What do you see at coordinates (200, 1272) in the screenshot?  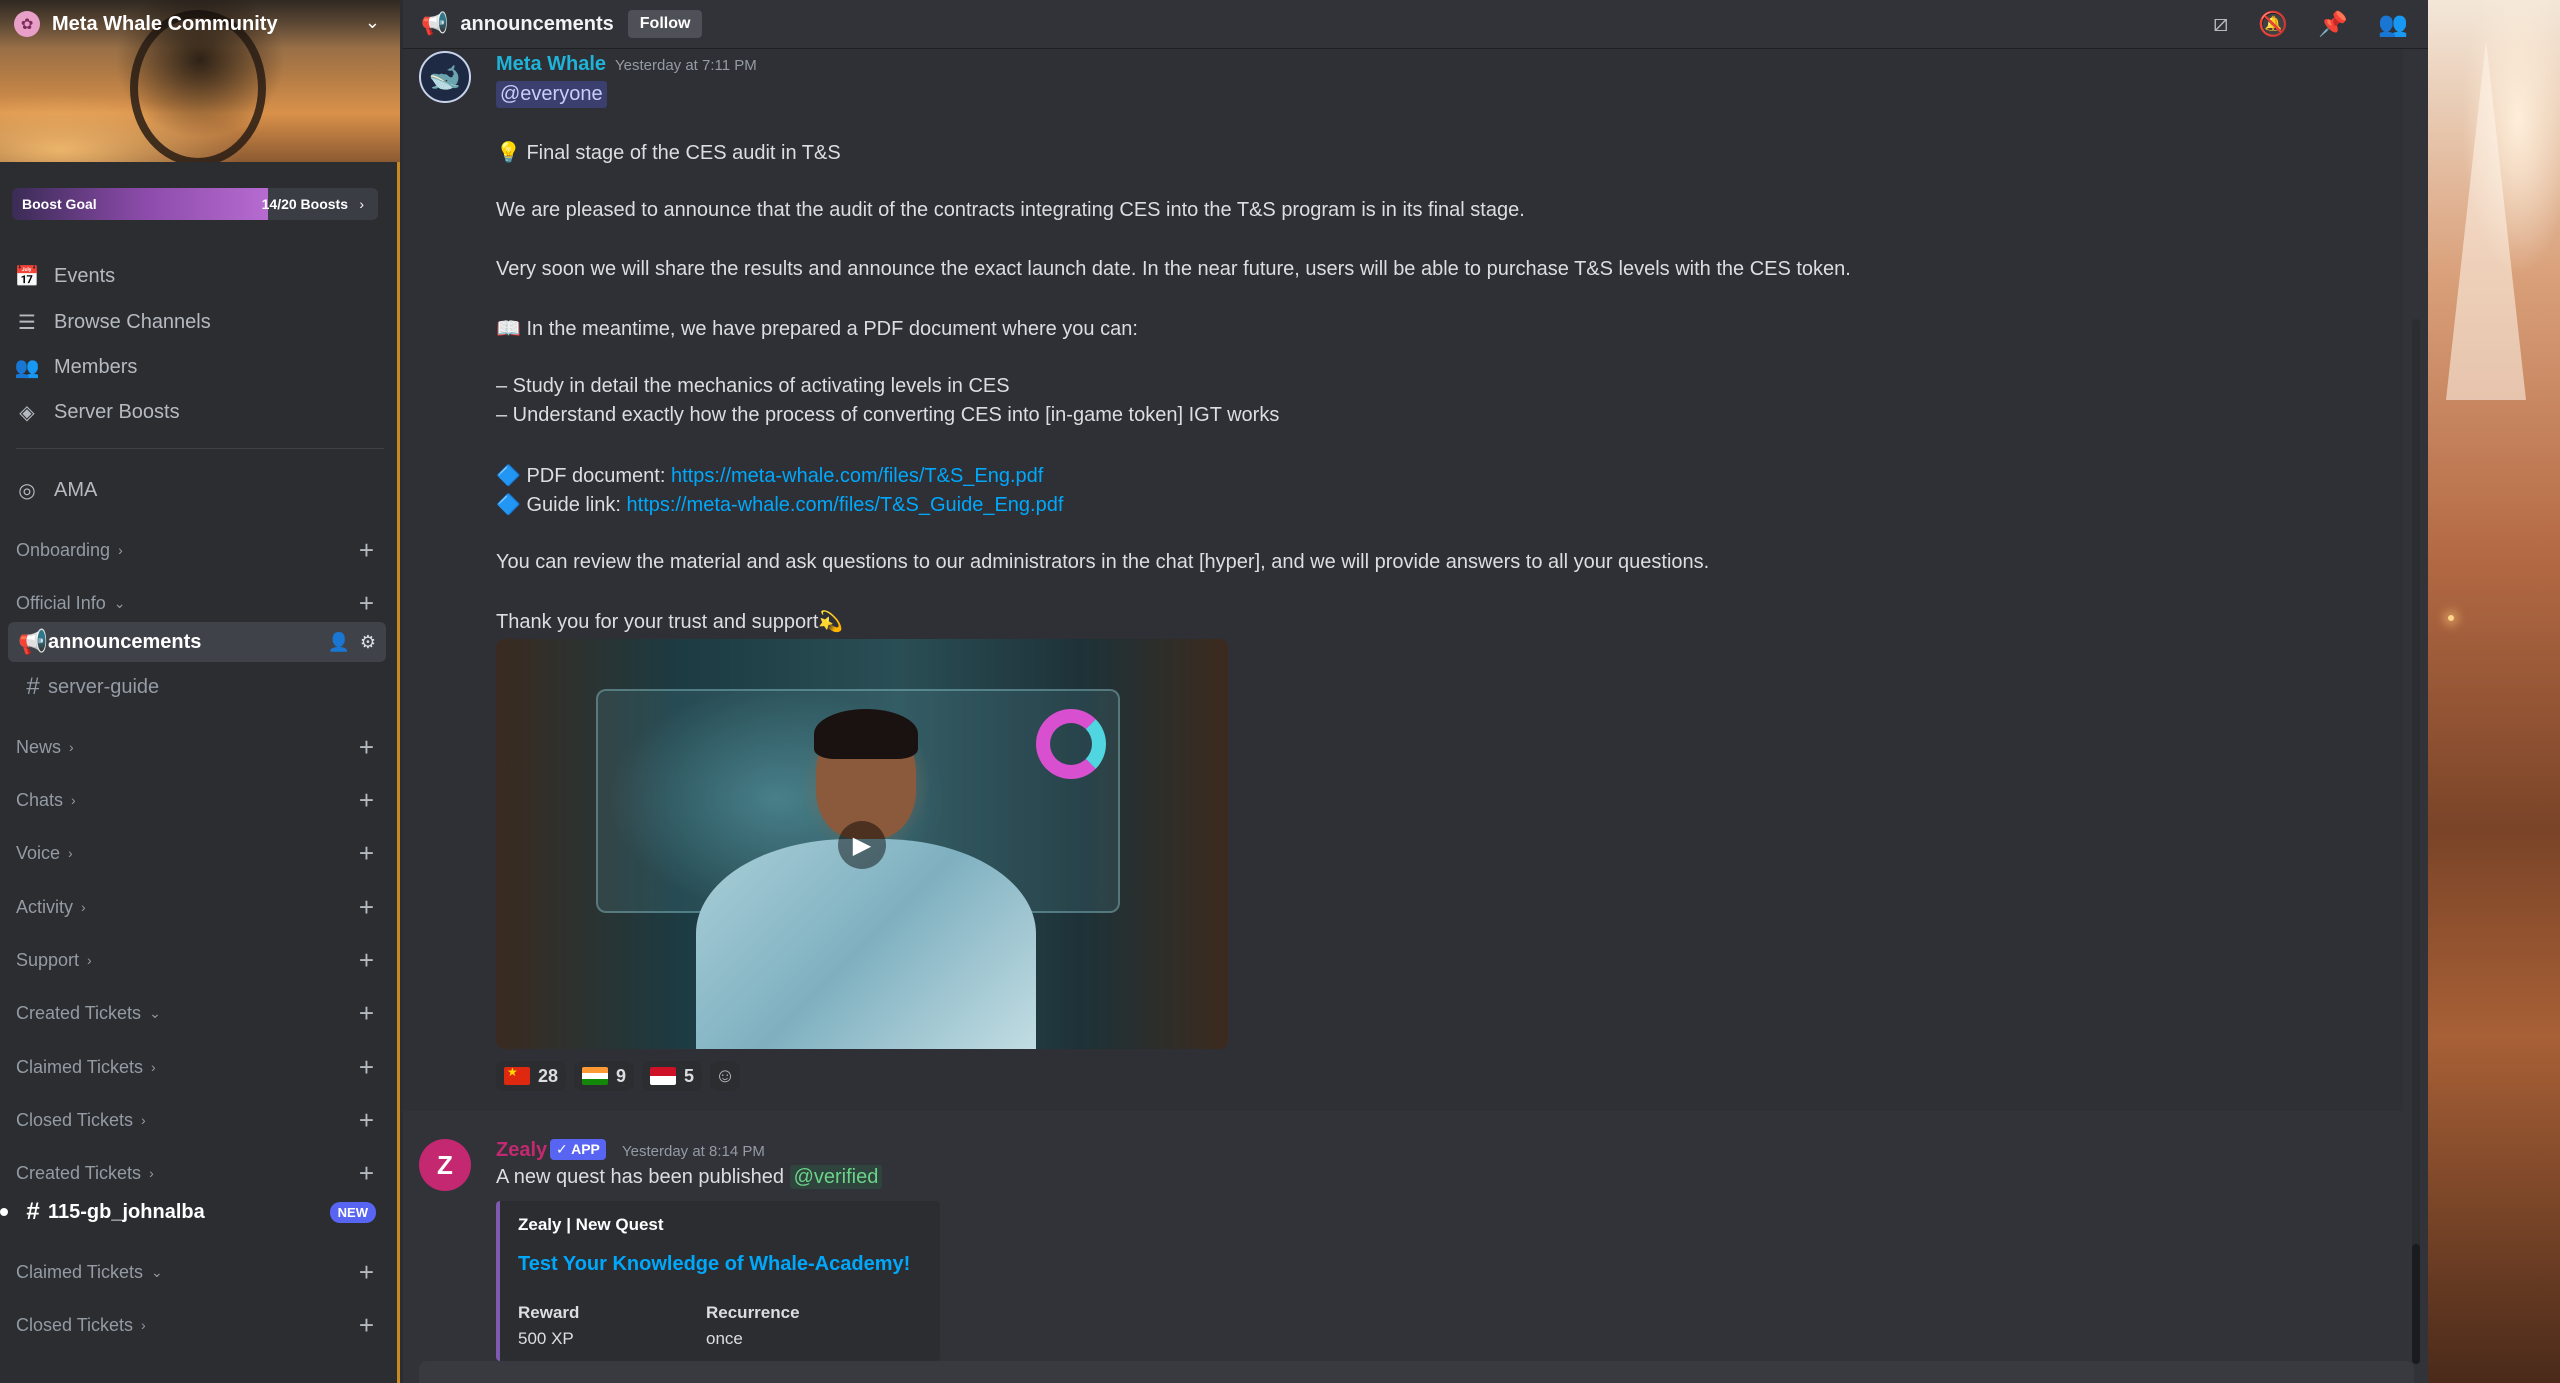 I see `category-claimed-tickets-2: Claimed Tickets ⌄ +` at bounding box center [200, 1272].